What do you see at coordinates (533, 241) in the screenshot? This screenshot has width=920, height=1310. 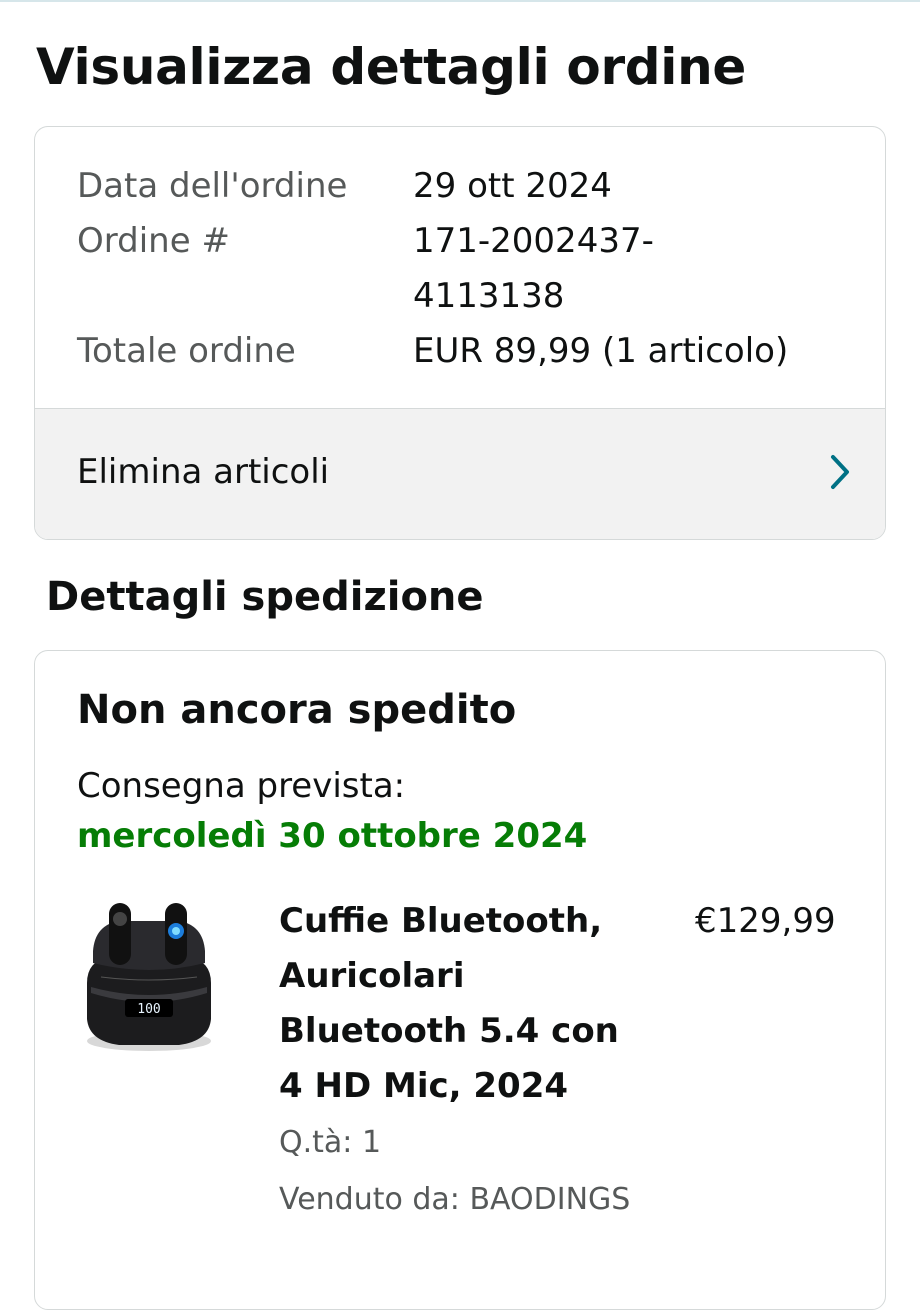 I see `order-number-value-line1: 171-2002437-` at bounding box center [533, 241].